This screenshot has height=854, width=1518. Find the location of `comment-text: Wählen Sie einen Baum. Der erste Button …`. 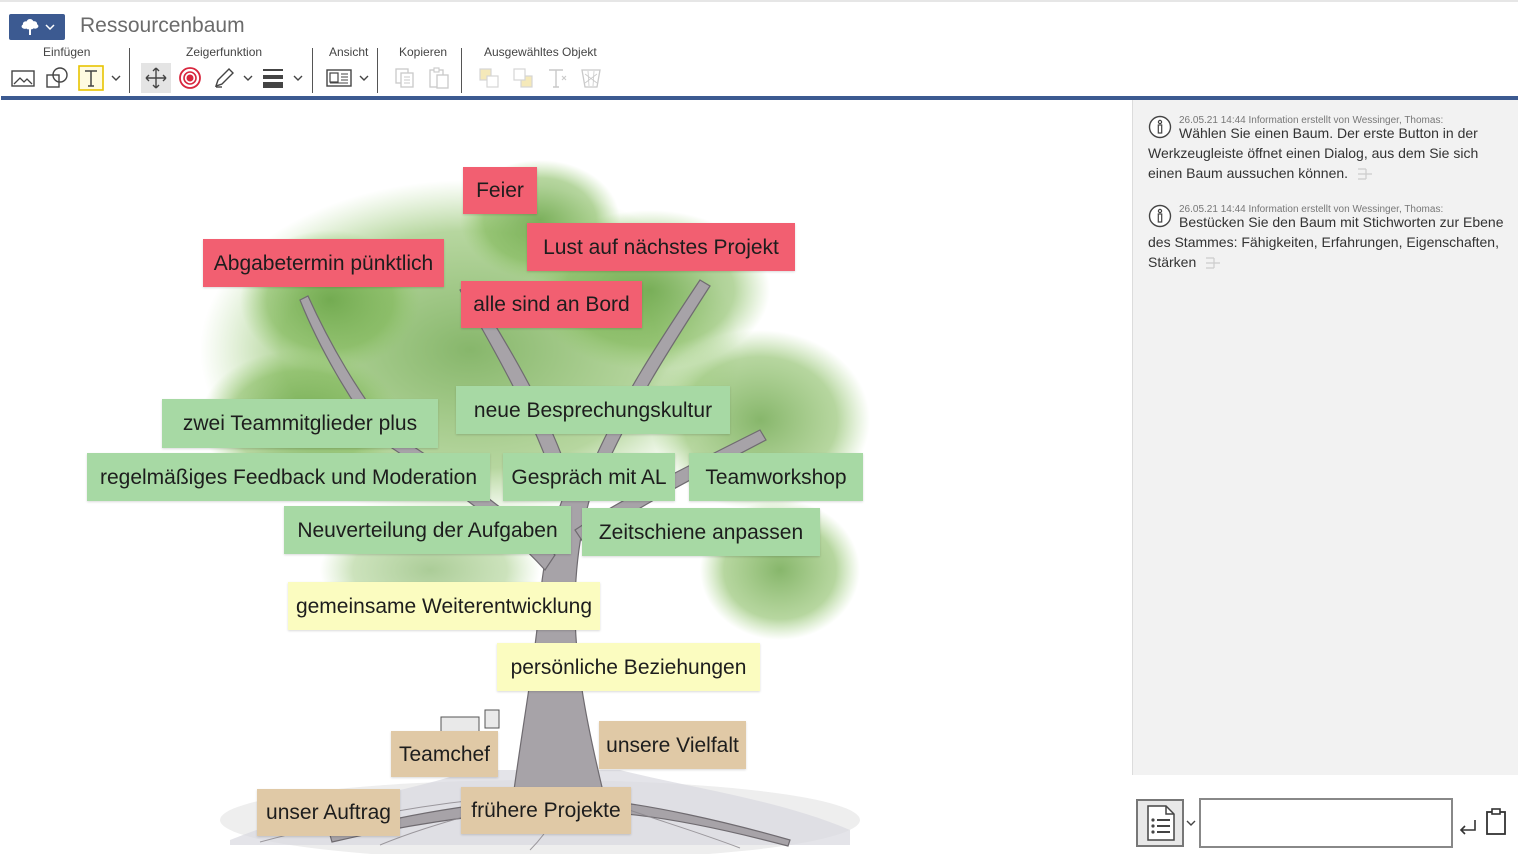

comment-text: Wählen Sie einen Baum. Der erste Button … is located at coordinates (1313, 153).